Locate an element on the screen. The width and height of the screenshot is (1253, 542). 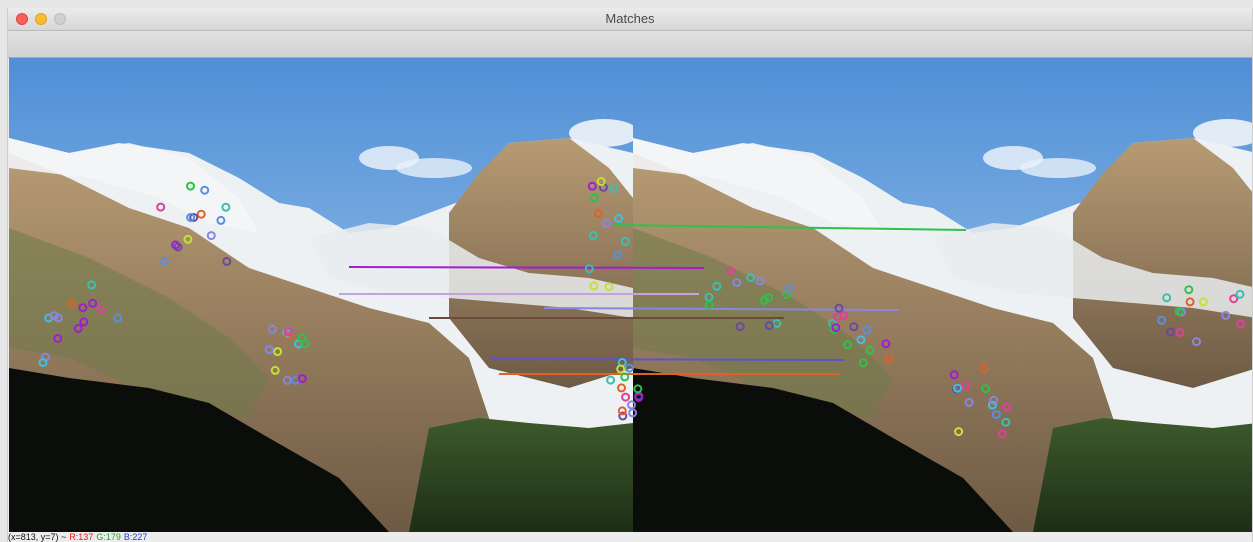
window-title: Matches is located at coordinates (630, 18).